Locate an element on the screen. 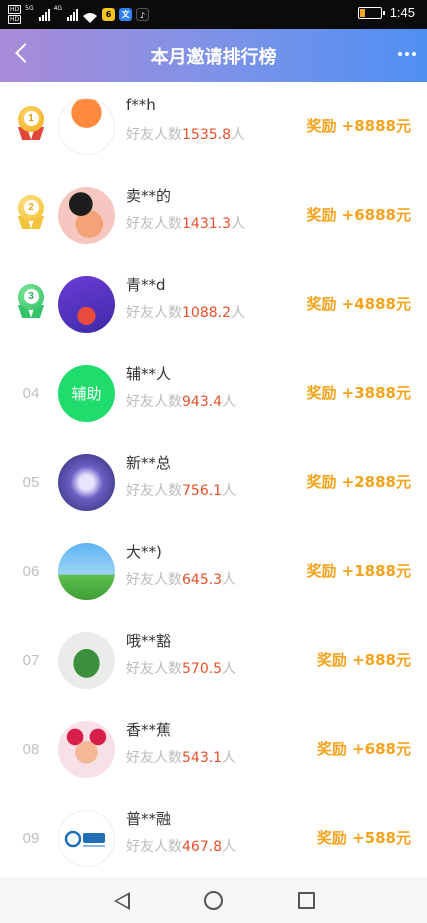 The width and height of the screenshot is (427, 923). status-icons-left: HD HD 5G 4G 6 文 ♪ is located at coordinates (79, 14).